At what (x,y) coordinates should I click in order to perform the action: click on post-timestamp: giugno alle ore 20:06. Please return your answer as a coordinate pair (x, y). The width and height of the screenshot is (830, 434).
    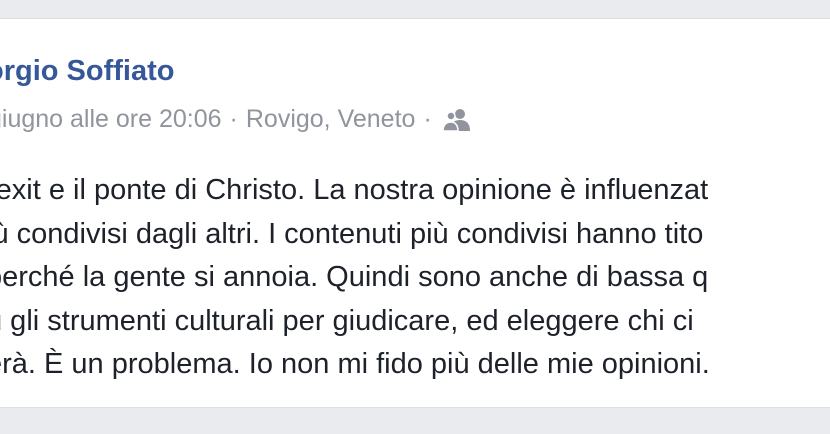
    Looking at the image, I should click on (111, 119).